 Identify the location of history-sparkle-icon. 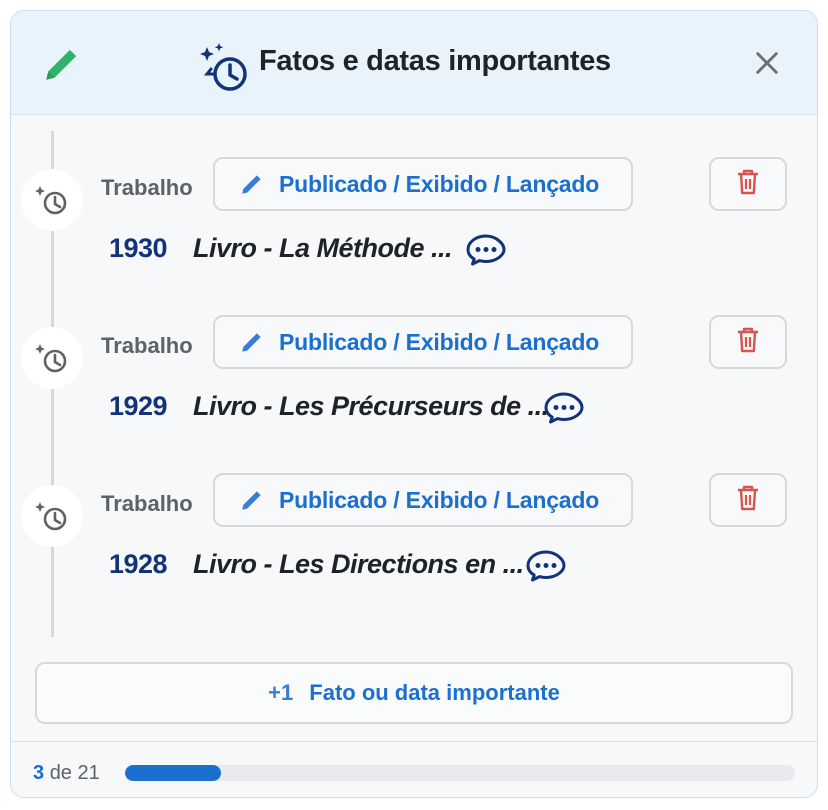
(225, 71).